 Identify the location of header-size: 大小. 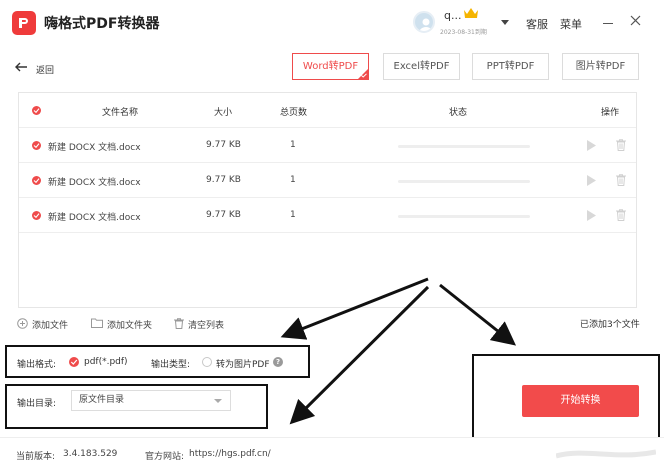
(223, 113).